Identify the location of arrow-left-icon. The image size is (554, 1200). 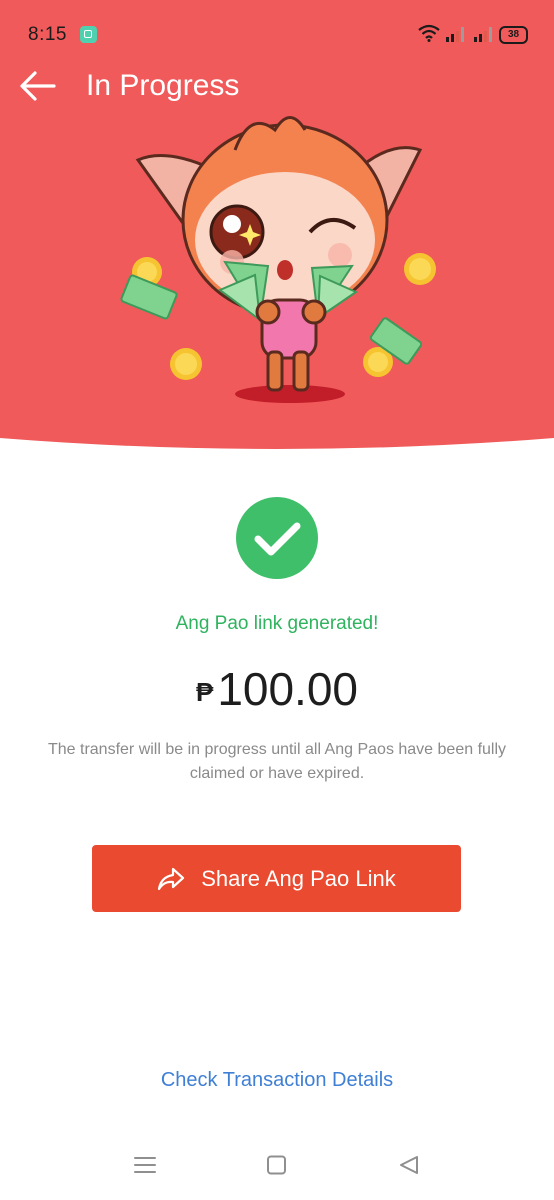
(38, 86).